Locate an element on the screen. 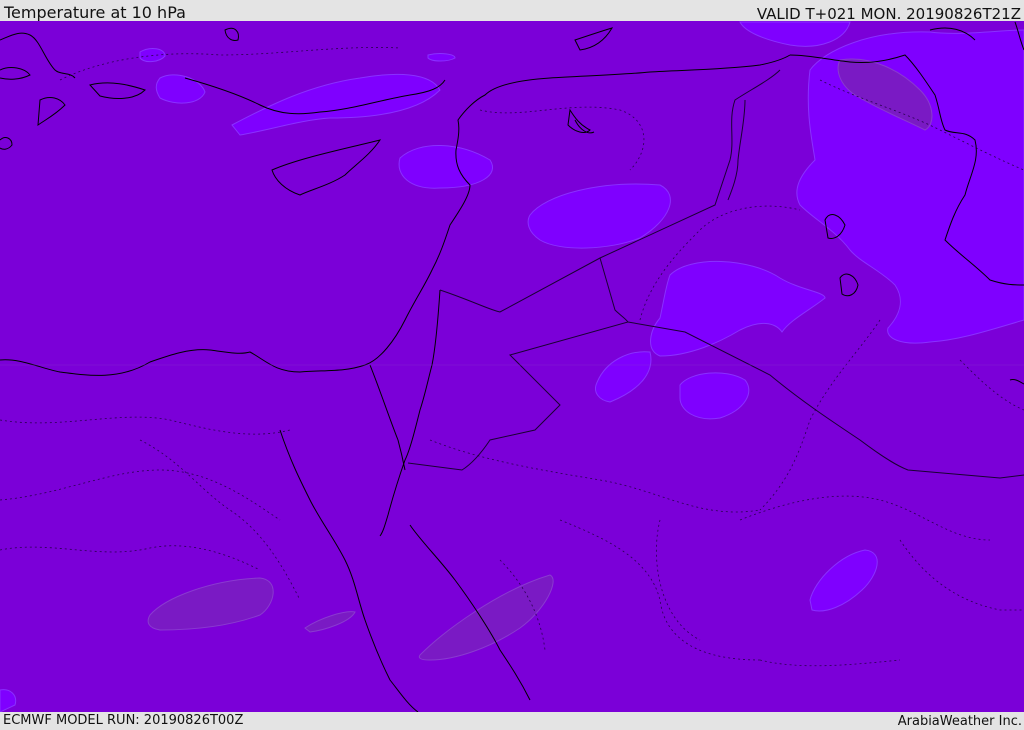 The image size is (1024, 730). map-title: Temperature at 10 hPa is located at coordinates (95, 12).